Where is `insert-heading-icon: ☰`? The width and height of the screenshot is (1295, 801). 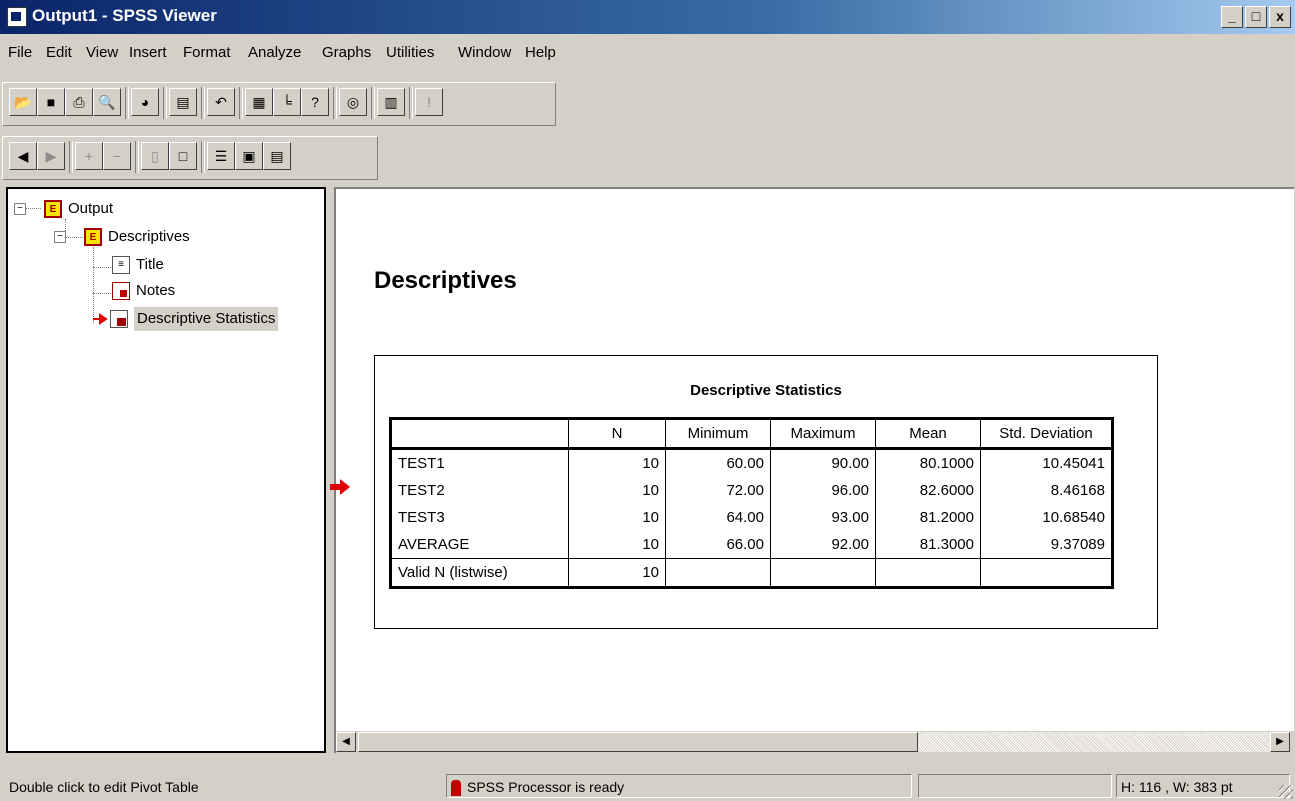
insert-heading-icon: ☰ is located at coordinates (221, 156).